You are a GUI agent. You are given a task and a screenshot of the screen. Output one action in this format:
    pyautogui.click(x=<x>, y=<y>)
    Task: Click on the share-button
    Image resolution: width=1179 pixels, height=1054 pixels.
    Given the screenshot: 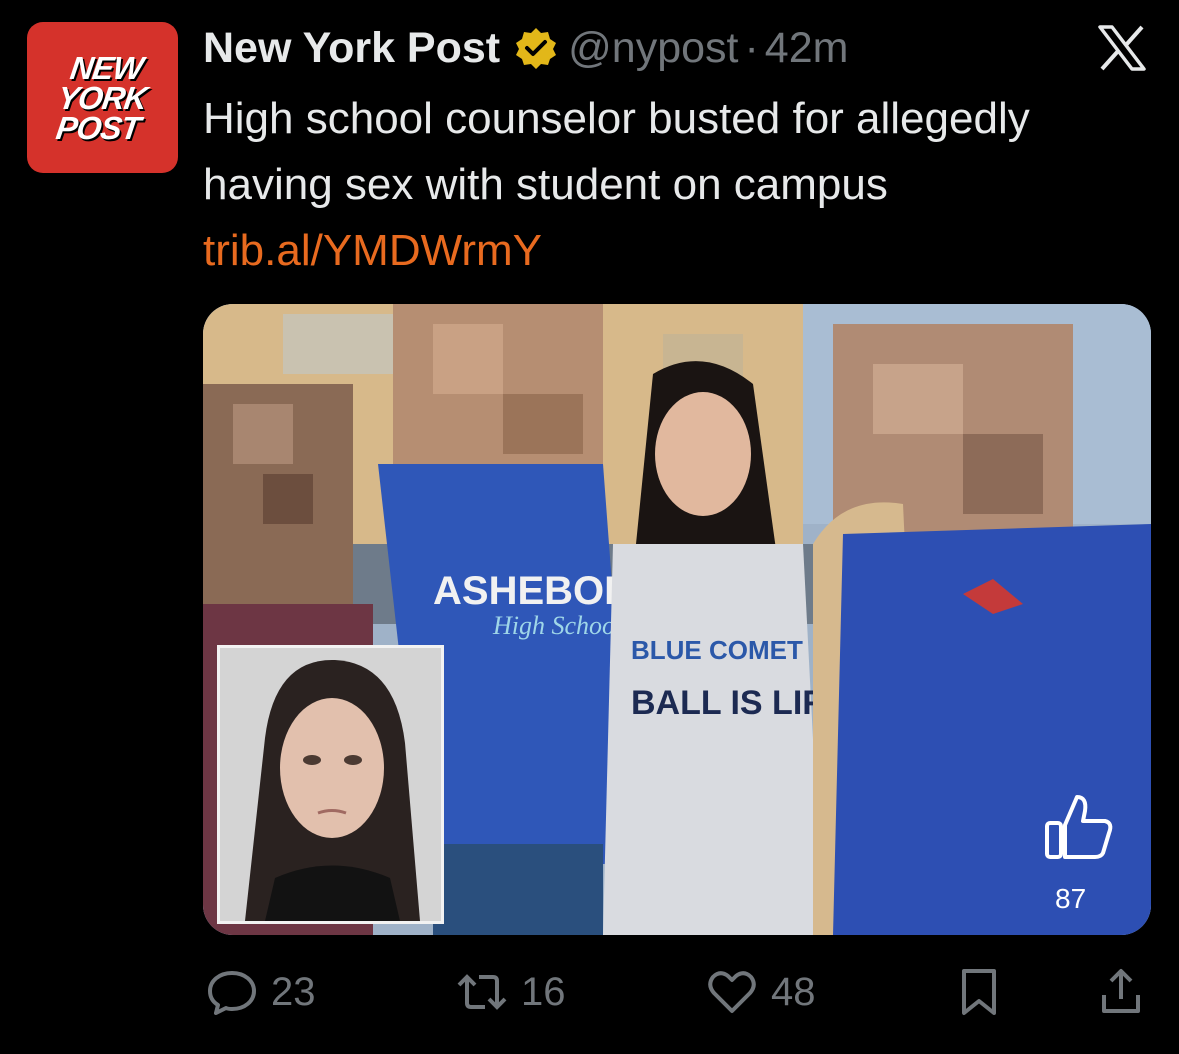 What is the action you would take?
    pyautogui.click(x=1121, y=992)
    